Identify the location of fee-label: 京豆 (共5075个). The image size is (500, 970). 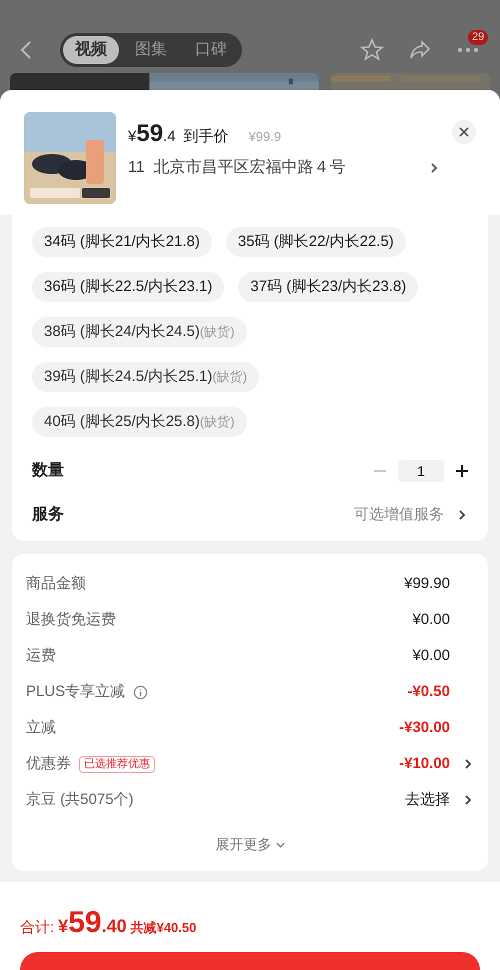
(80, 800).